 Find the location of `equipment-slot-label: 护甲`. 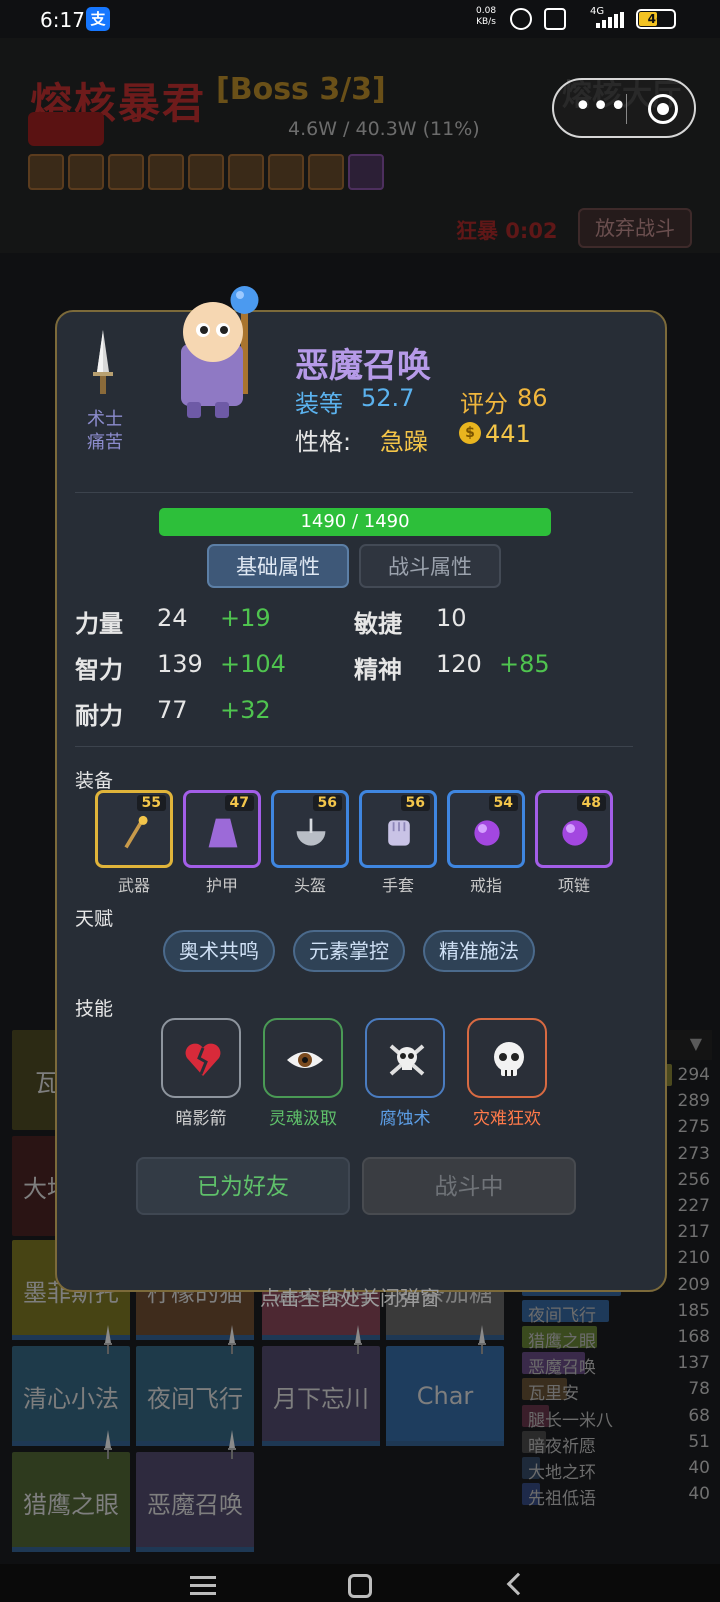

equipment-slot-label: 护甲 is located at coordinates (221, 885).